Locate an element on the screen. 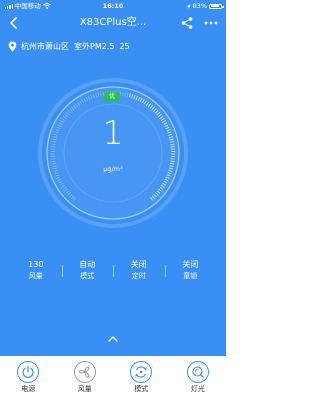 This screenshot has height=400, width=320. status-right: 83% is located at coordinates (204, 6).